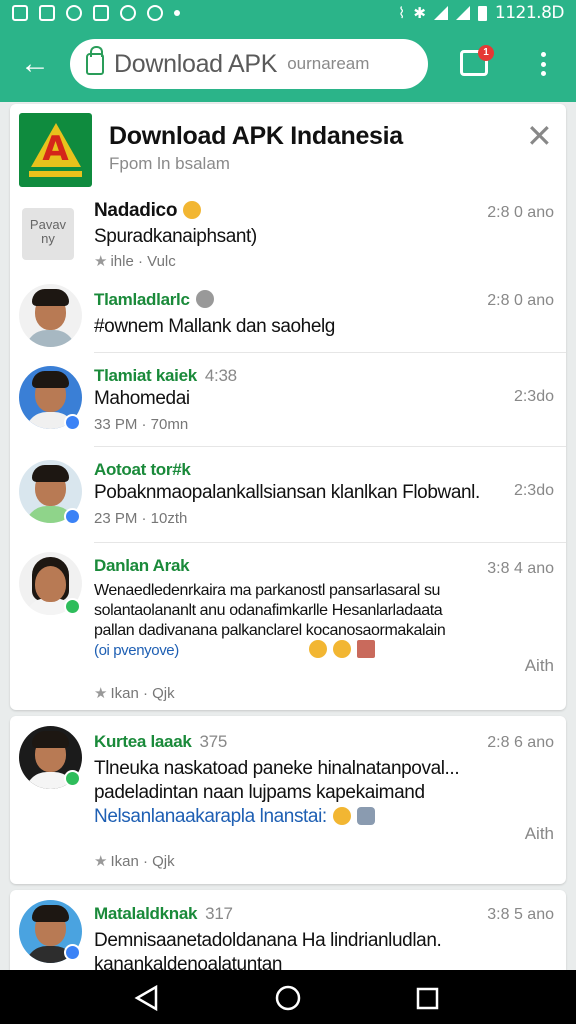 This screenshot has height=1024, width=576. What do you see at coordinates (55, 150) in the screenshot?
I see `channel-logo: A` at bounding box center [55, 150].